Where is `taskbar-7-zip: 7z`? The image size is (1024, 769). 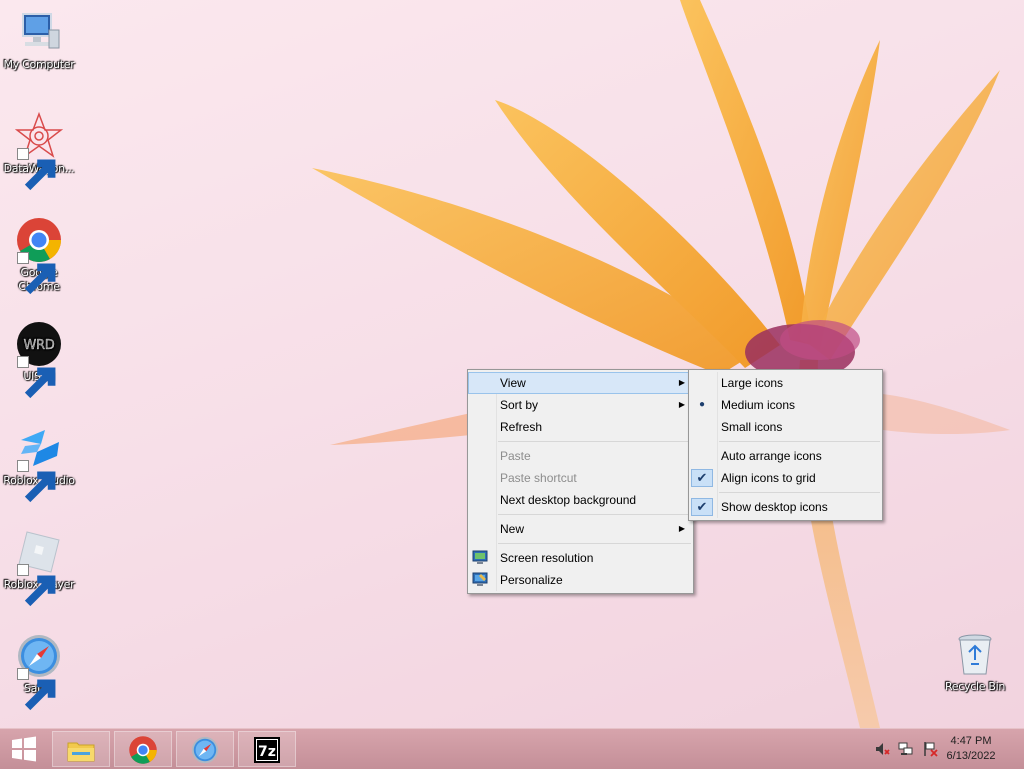 taskbar-7-zip: 7z is located at coordinates (267, 749).